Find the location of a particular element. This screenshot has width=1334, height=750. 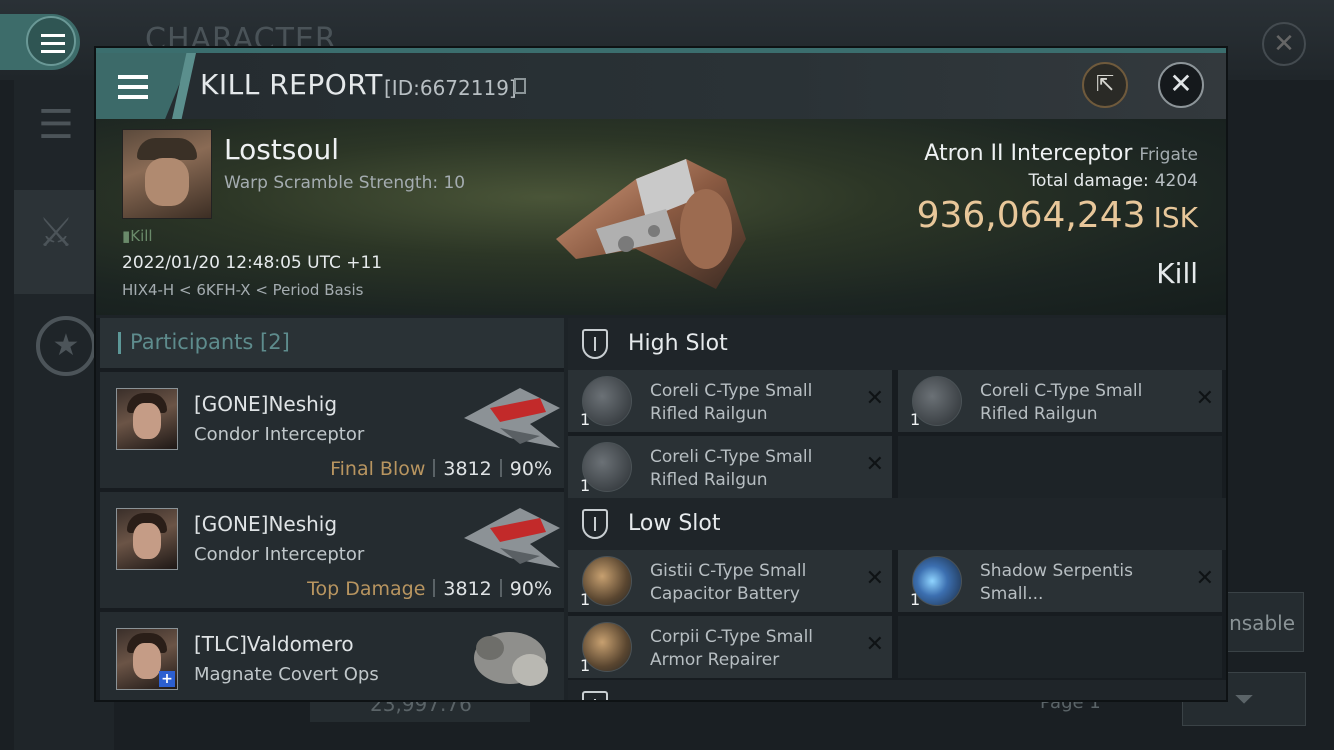

kill-type: Kill is located at coordinates (1177, 273).